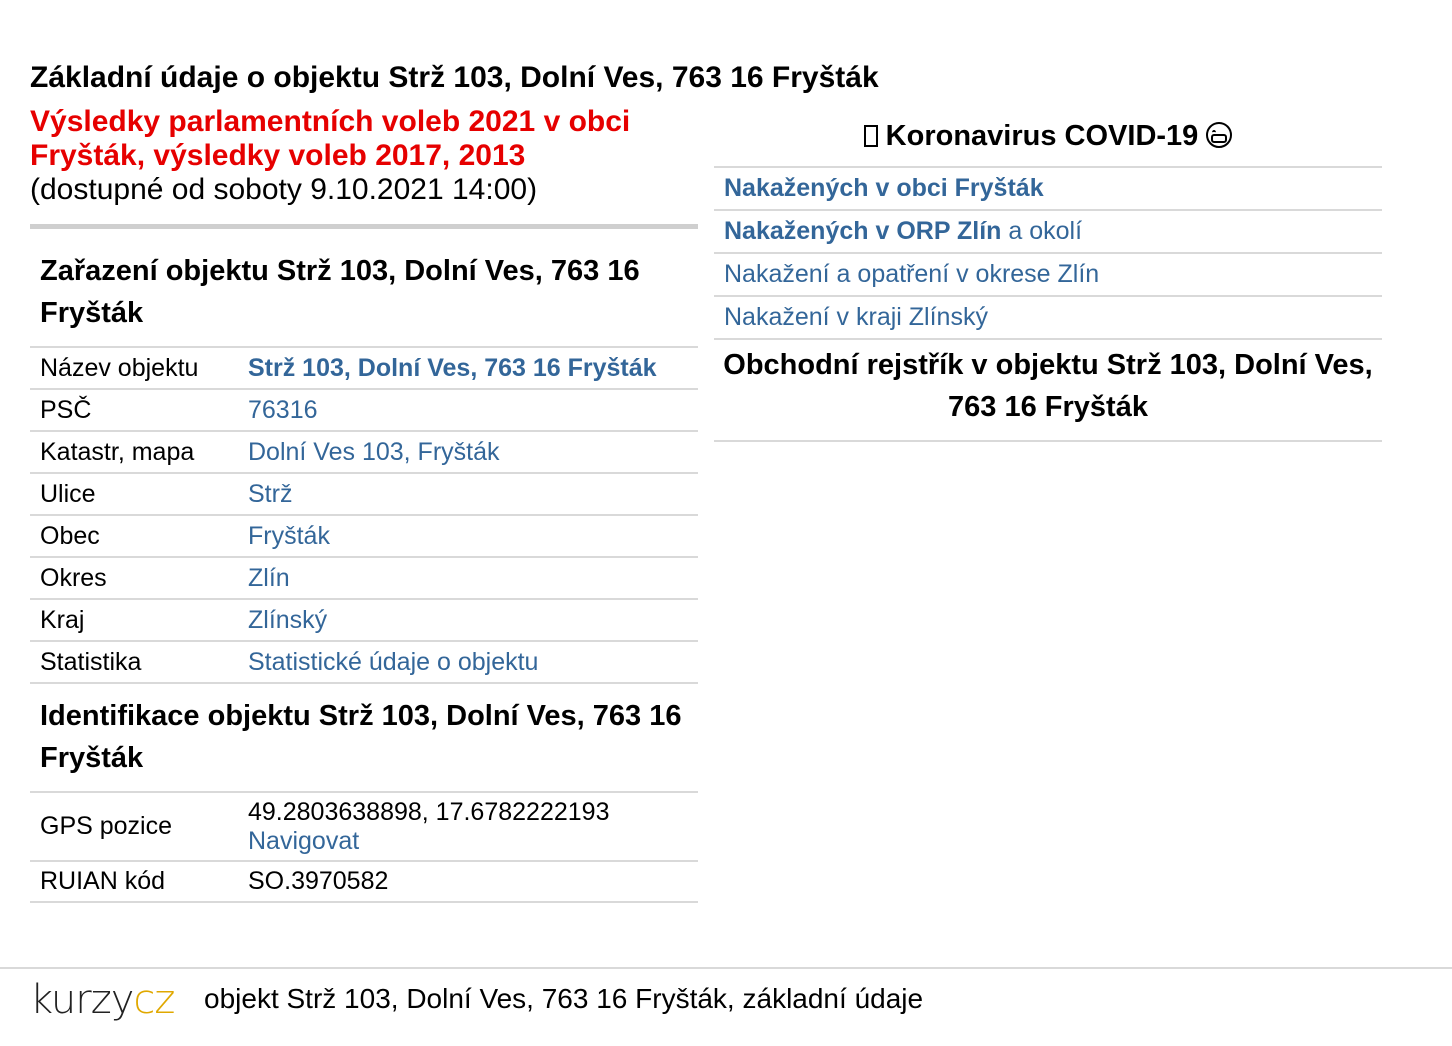 The height and width of the screenshot is (1046, 1452). I want to click on table-row: Obec Fryšták, so click(364, 536).